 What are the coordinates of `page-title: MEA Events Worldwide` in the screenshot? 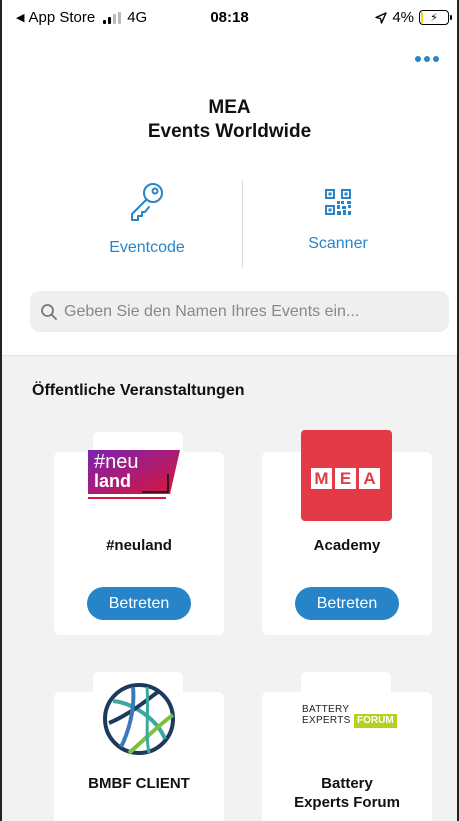 It's located at (229, 120).